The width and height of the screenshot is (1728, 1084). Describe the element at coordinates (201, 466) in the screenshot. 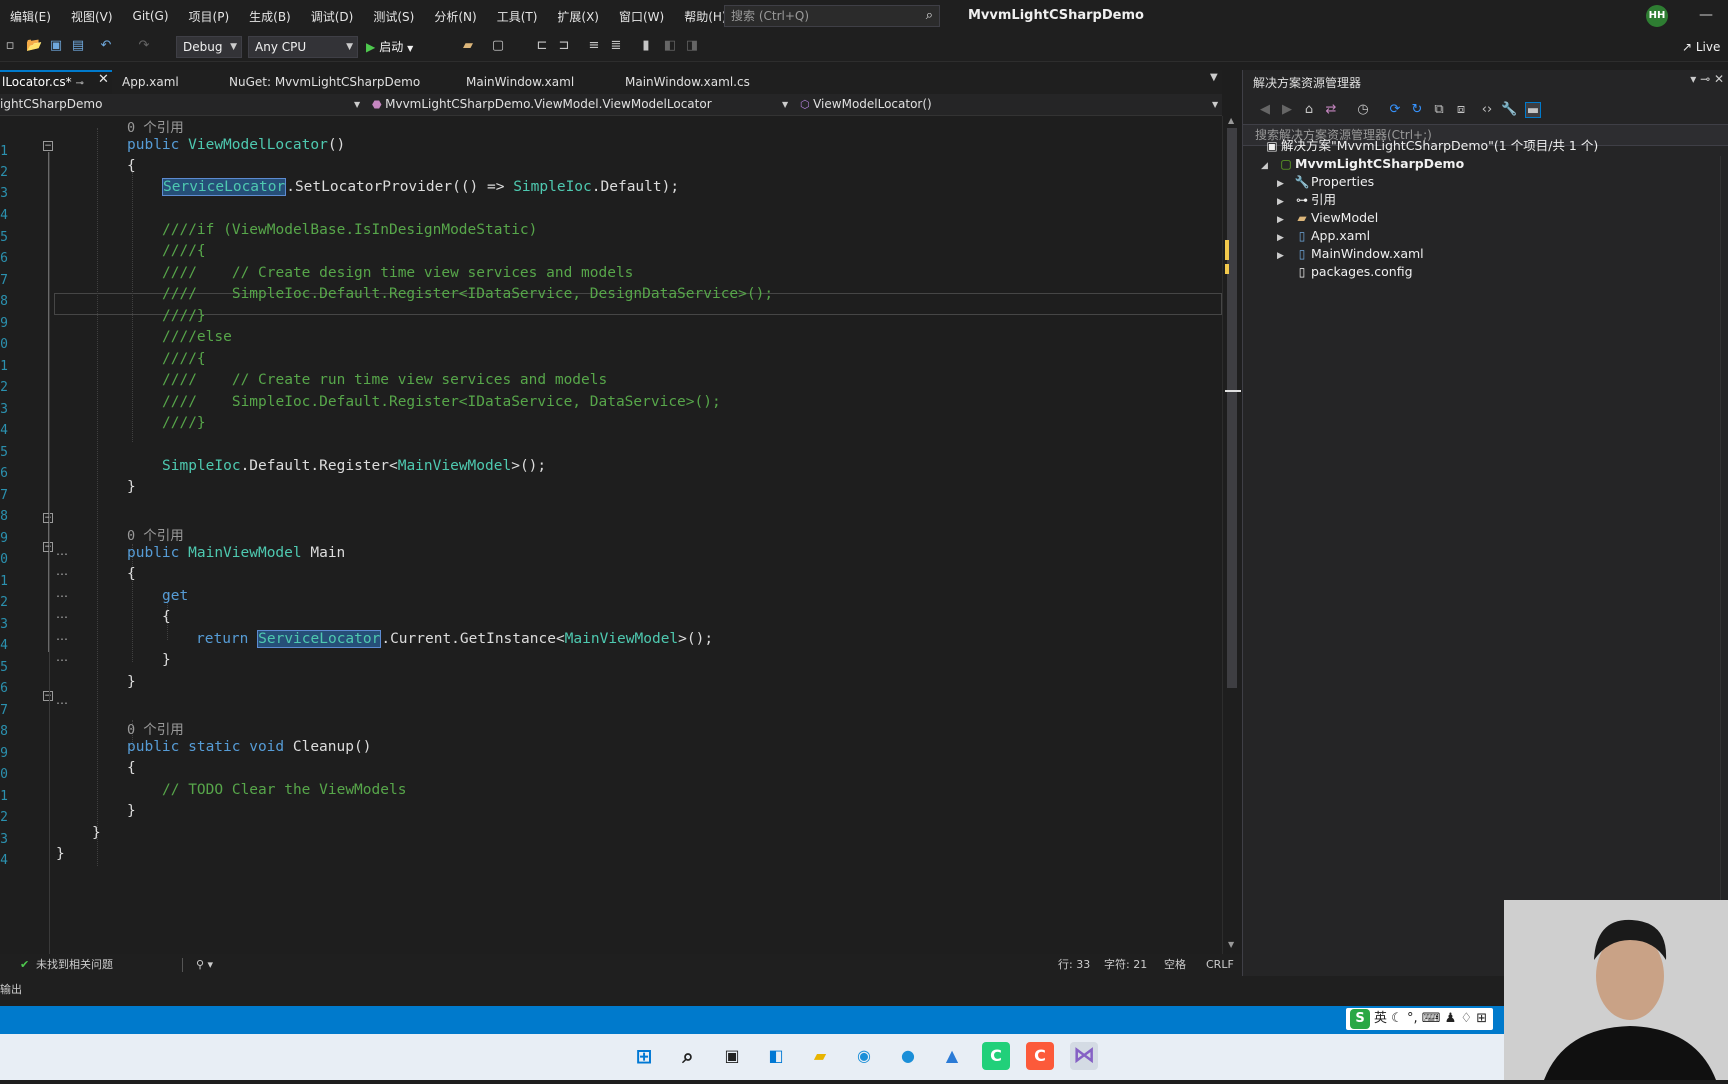

I see `code-token: SimpleIoc` at that location.